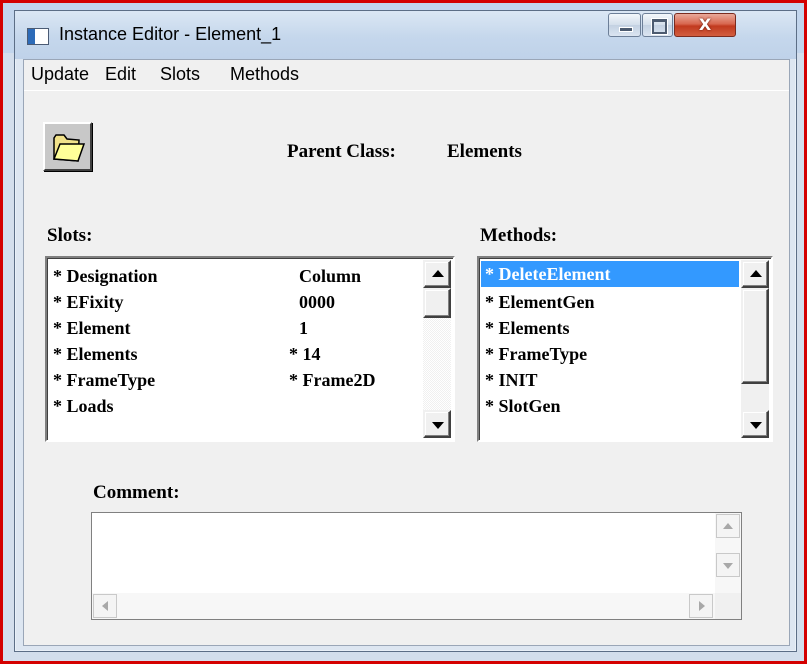 The image size is (807, 664). What do you see at coordinates (484, 151) in the screenshot?
I see `parent-class-value: Elements` at bounding box center [484, 151].